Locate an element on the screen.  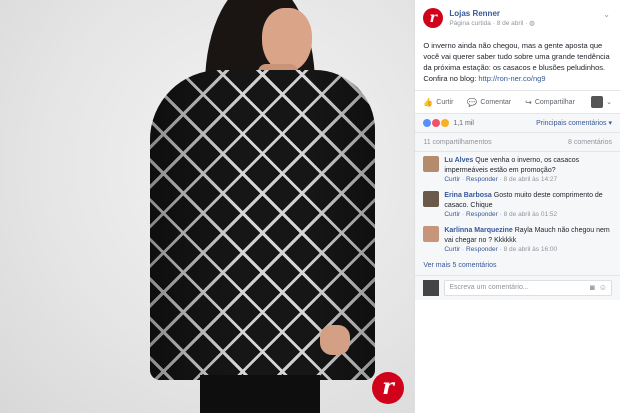
share-icon: ↪ is located at coordinates (528, 102).